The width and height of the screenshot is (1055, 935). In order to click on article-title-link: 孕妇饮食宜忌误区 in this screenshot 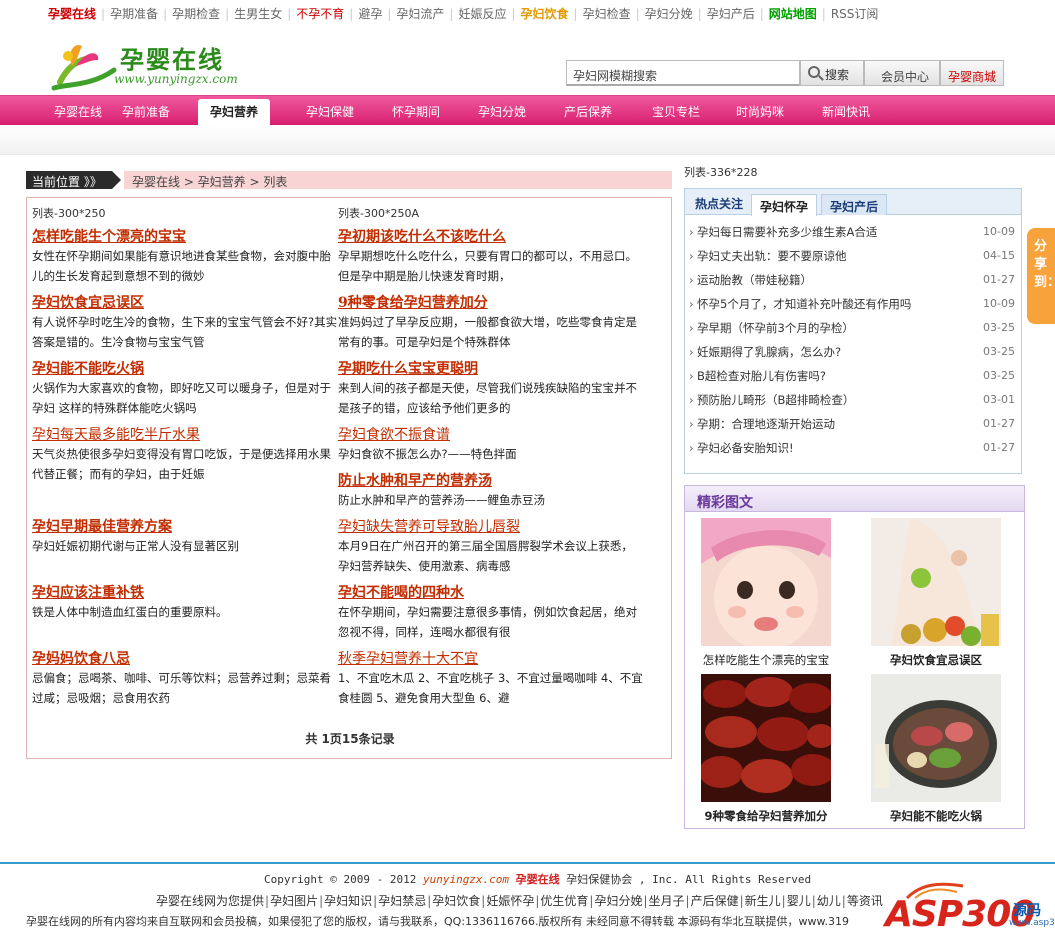, I will do `click(185, 302)`.